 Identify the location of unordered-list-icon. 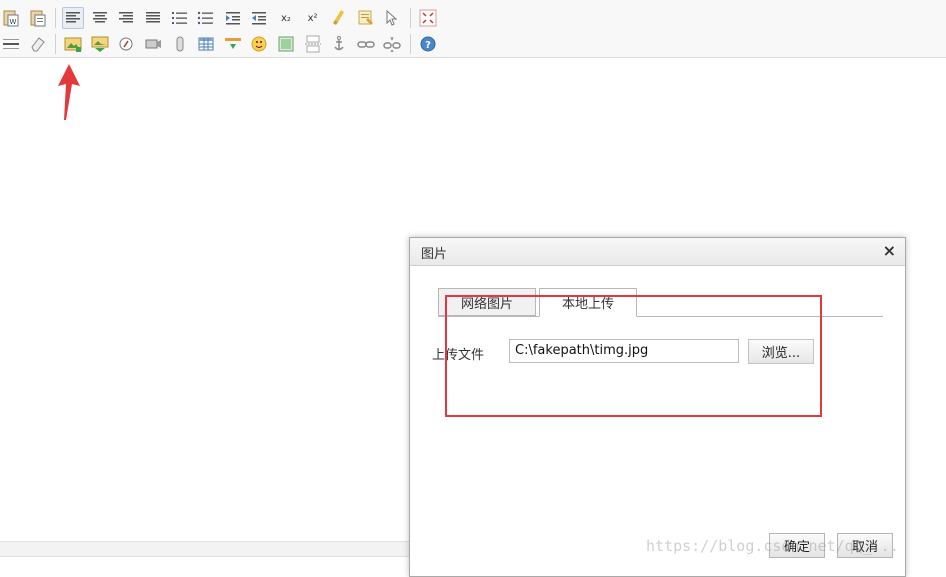
(205, 18).